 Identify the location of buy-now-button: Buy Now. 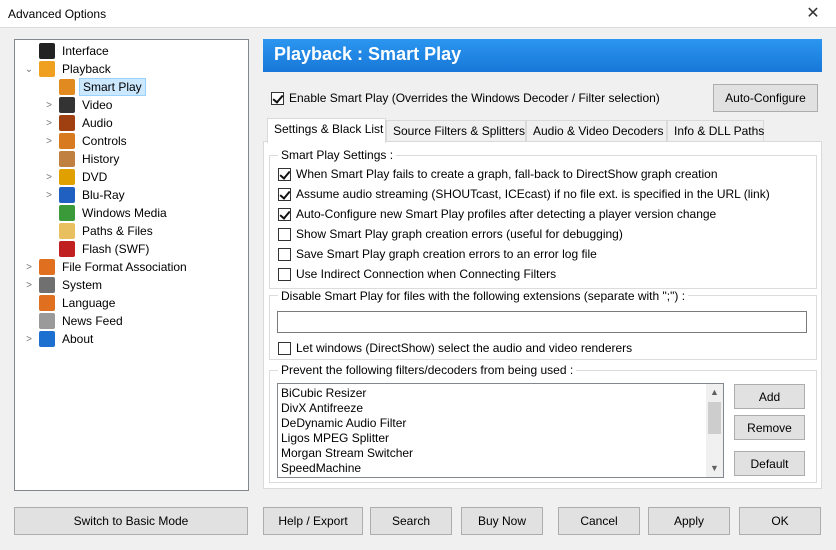
(502, 521).